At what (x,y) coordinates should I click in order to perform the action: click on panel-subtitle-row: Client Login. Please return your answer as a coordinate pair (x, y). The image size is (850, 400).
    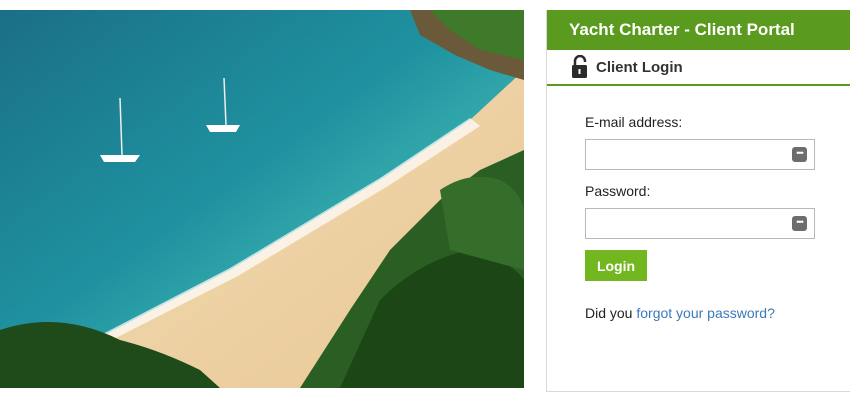
    Looking at the image, I should click on (698, 68).